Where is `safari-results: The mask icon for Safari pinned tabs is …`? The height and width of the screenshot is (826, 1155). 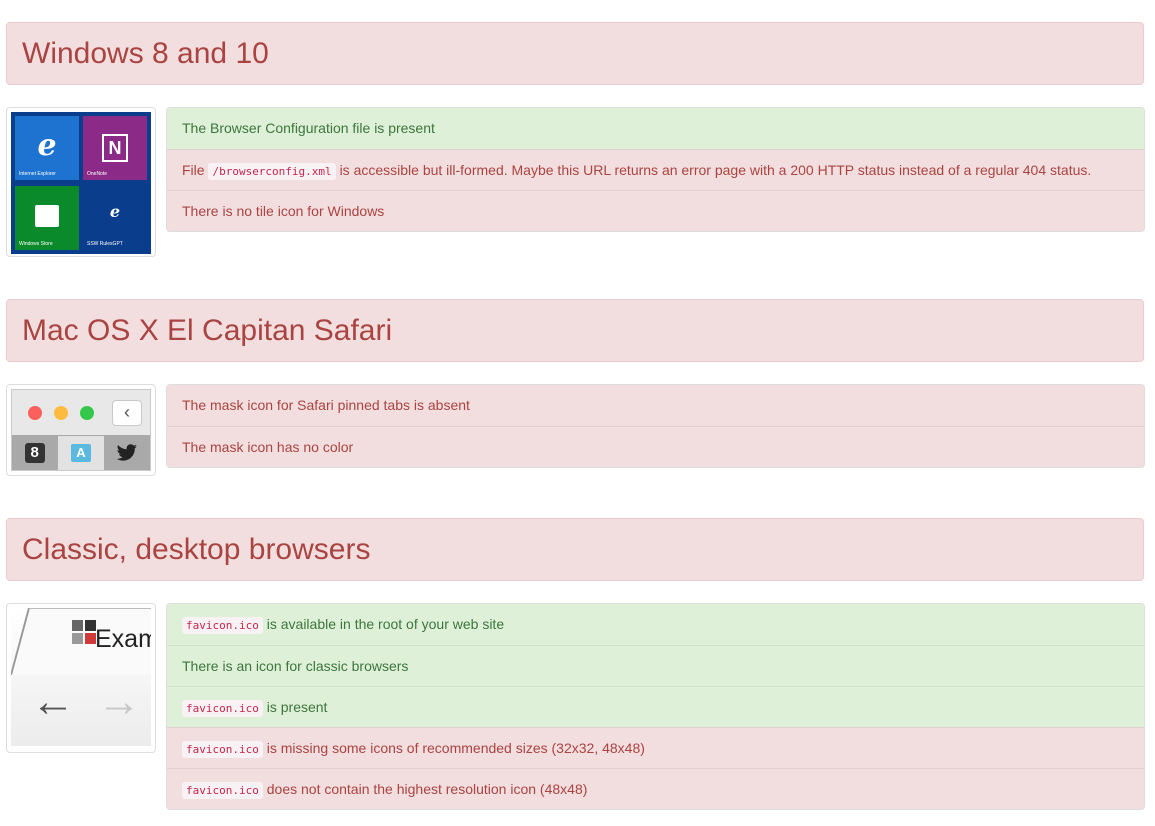 safari-results: The mask icon for Safari pinned tabs is … is located at coordinates (655, 426).